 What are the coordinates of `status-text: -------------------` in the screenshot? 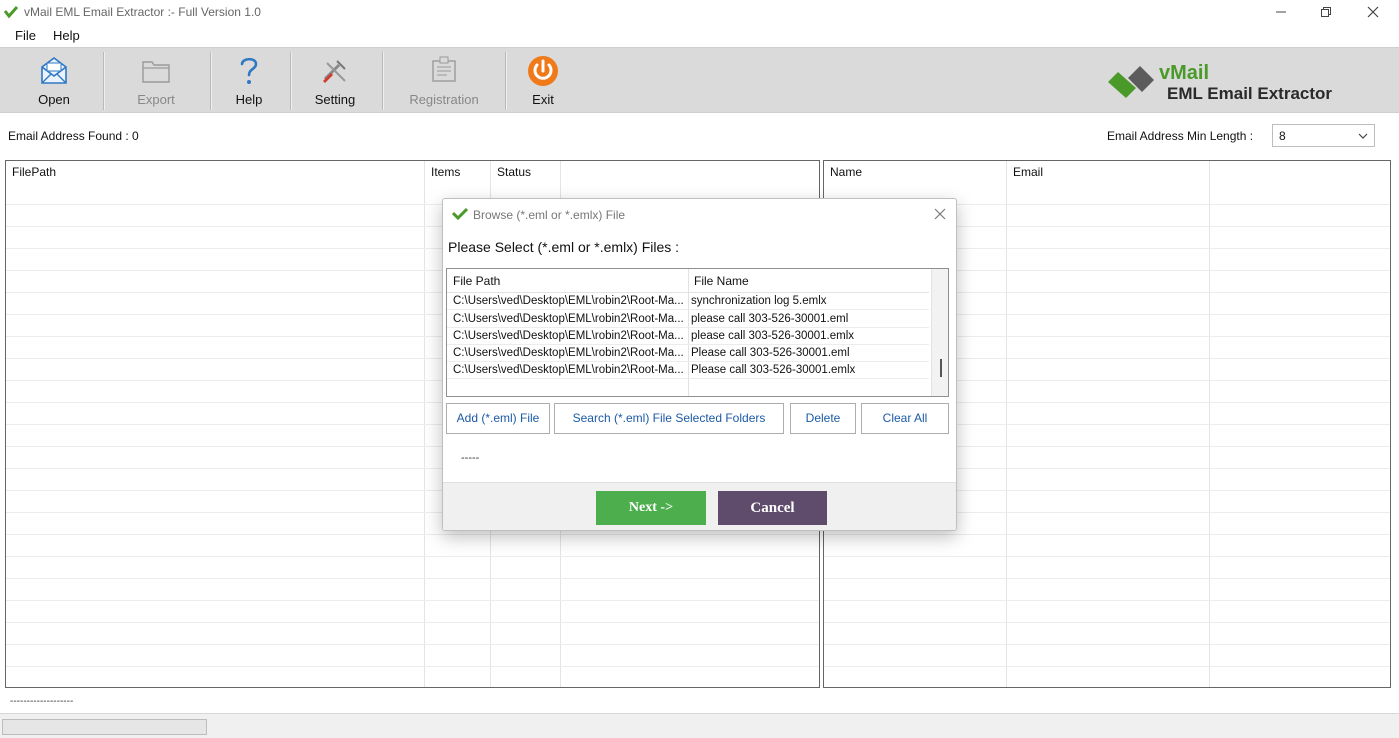 It's located at (42, 701).